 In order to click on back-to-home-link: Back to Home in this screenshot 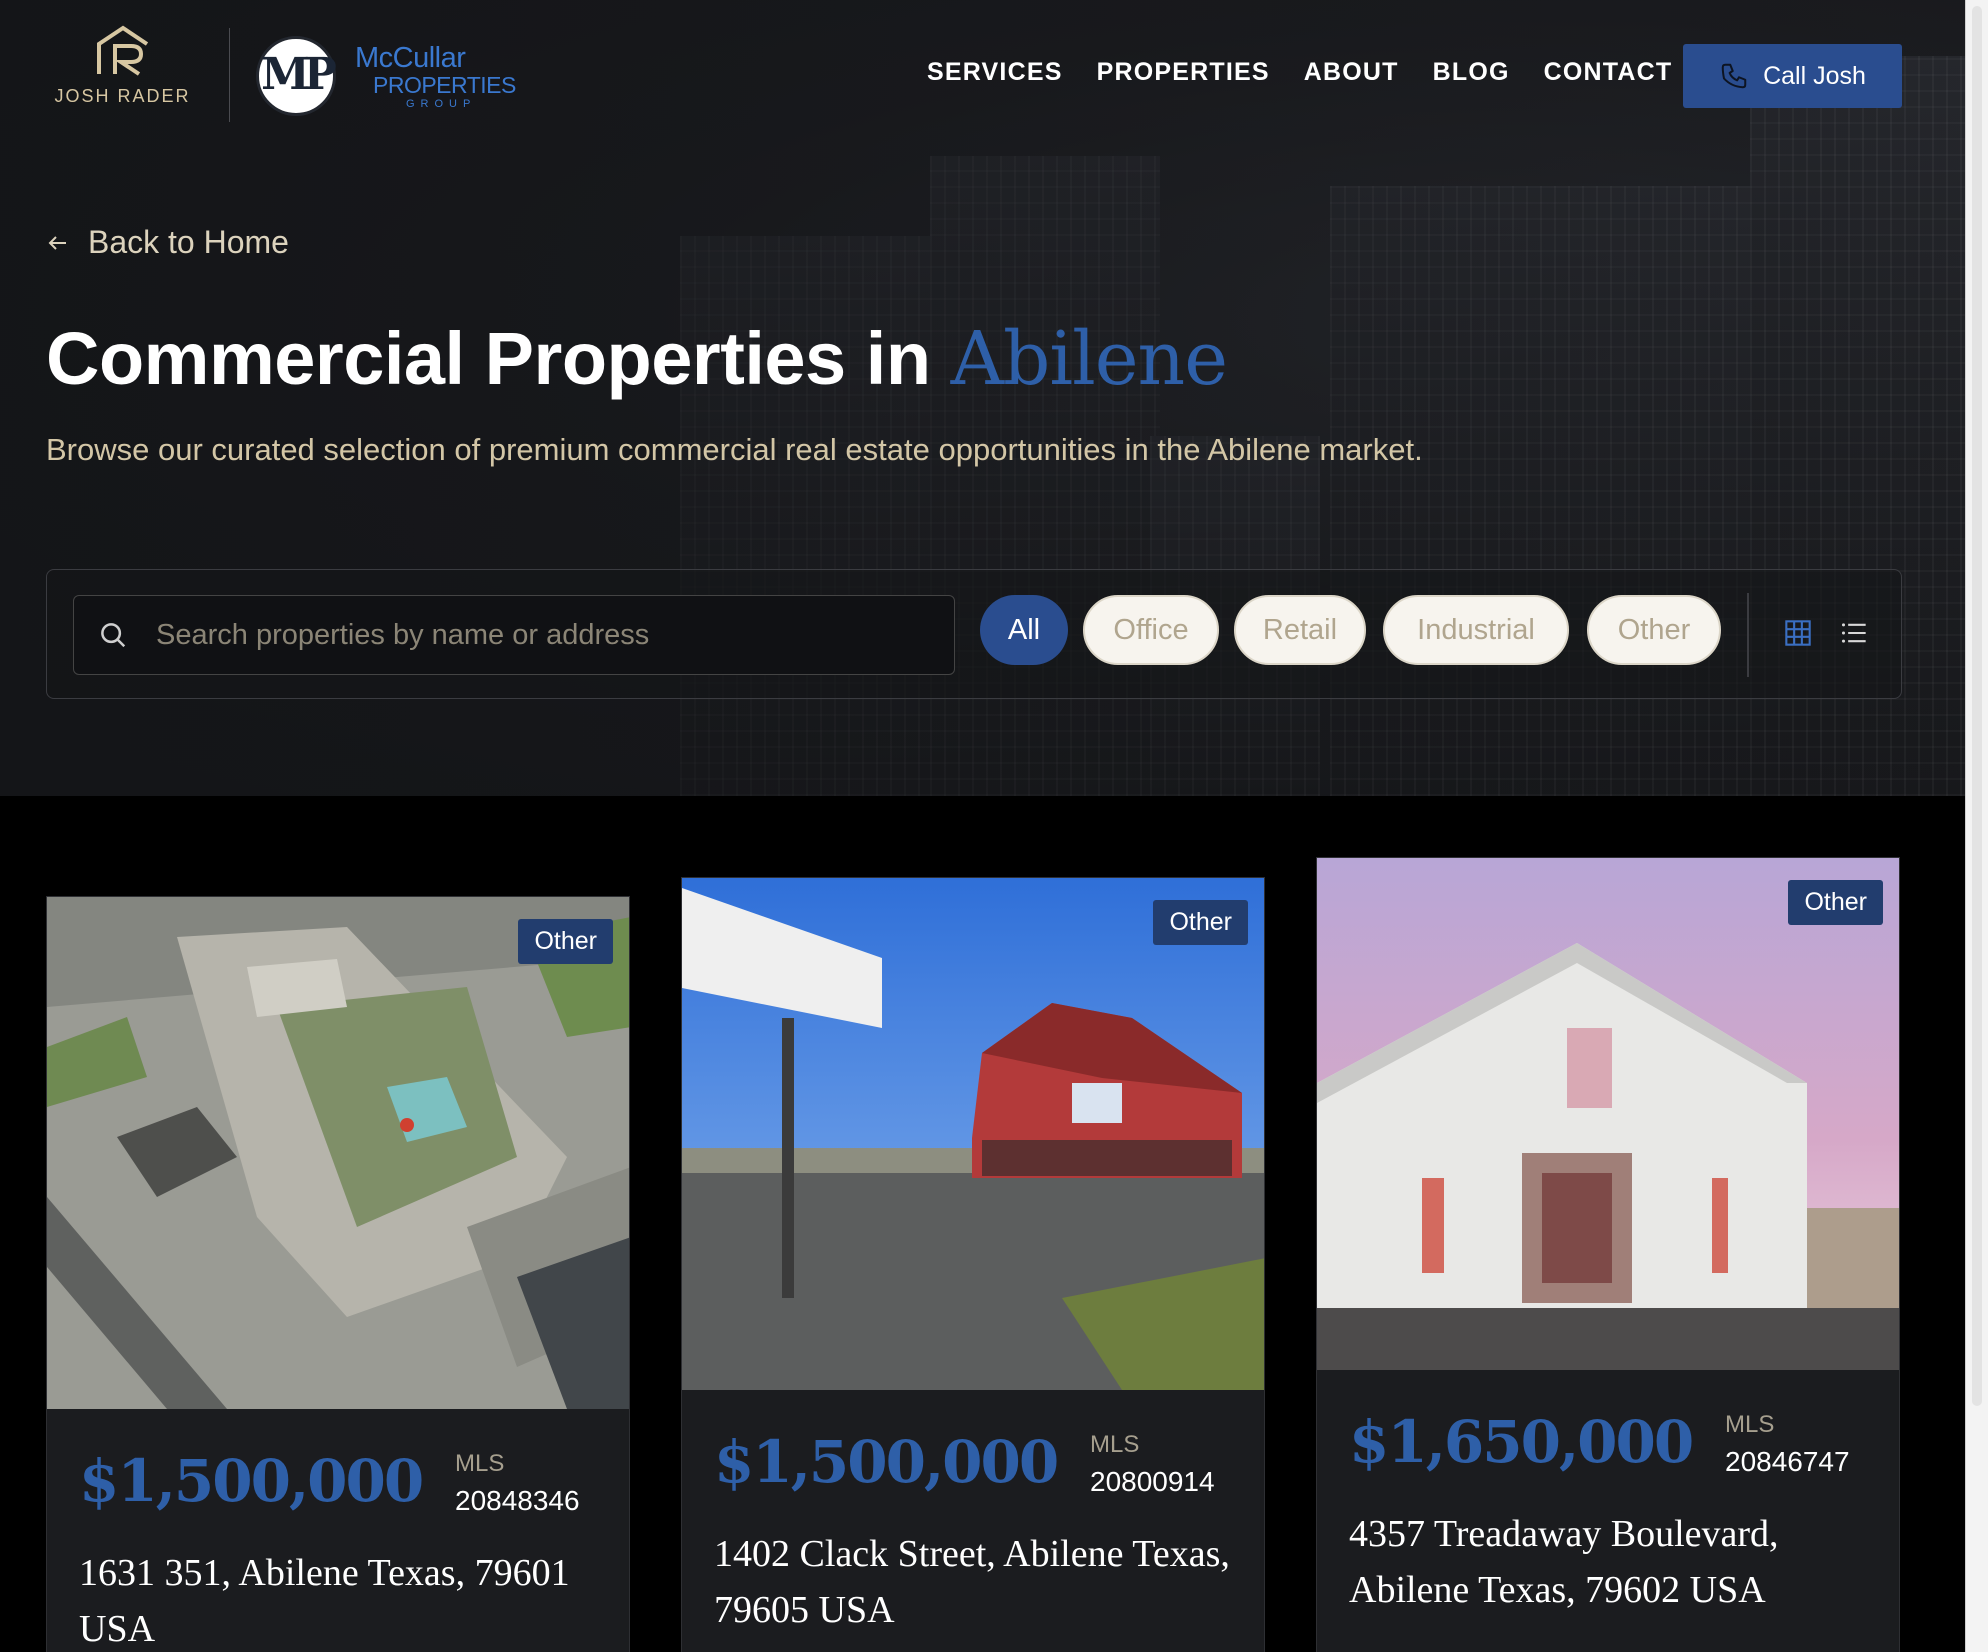, I will do `click(167, 242)`.